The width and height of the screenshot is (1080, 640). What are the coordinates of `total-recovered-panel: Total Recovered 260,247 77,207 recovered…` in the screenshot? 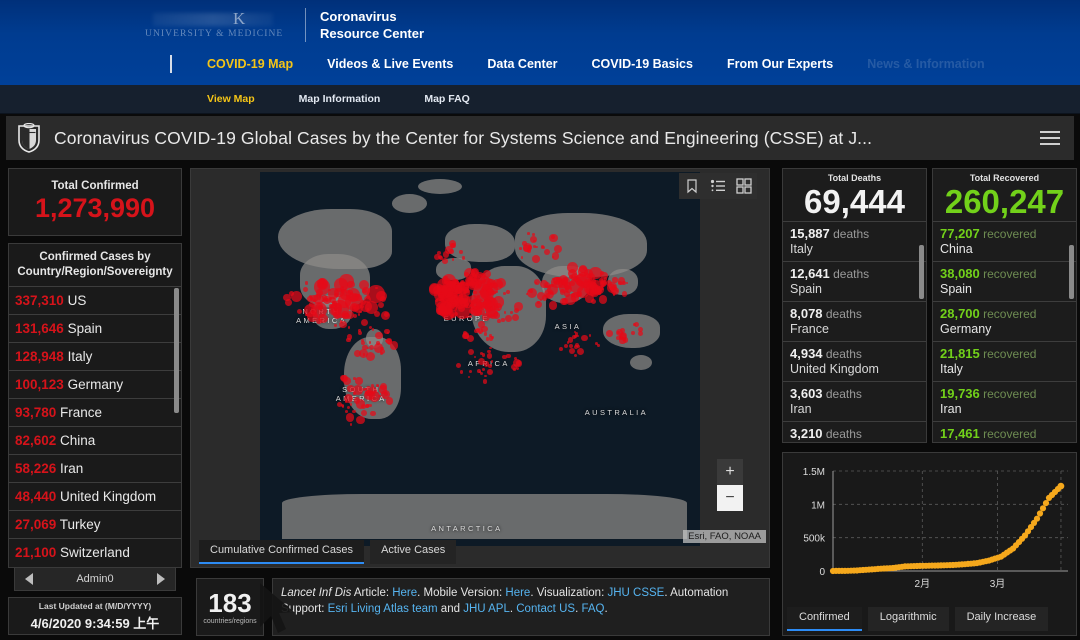 It's located at (1004, 305).